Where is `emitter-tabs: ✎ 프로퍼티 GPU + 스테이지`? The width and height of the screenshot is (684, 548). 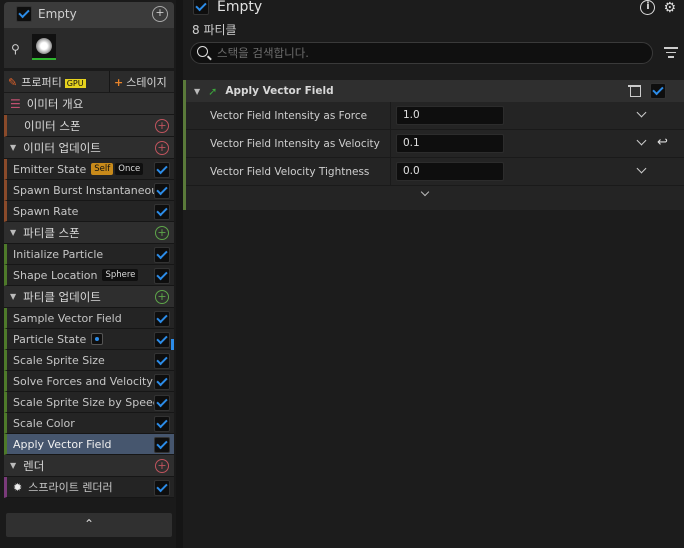 emitter-tabs: ✎ 프로퍼티 GPU + 스테이지 is located at coordinates (89, 81).